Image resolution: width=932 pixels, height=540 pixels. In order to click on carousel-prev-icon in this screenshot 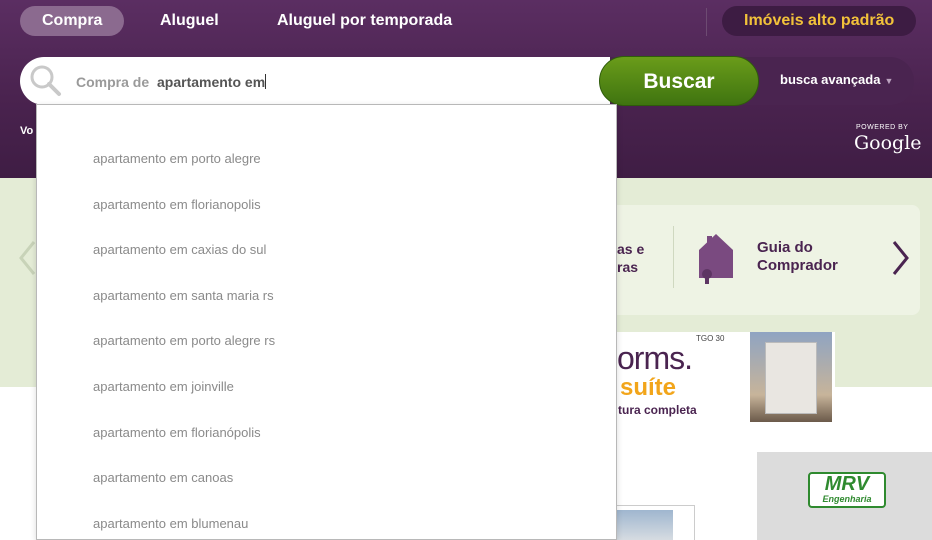, I will do `click(28, 258)`.